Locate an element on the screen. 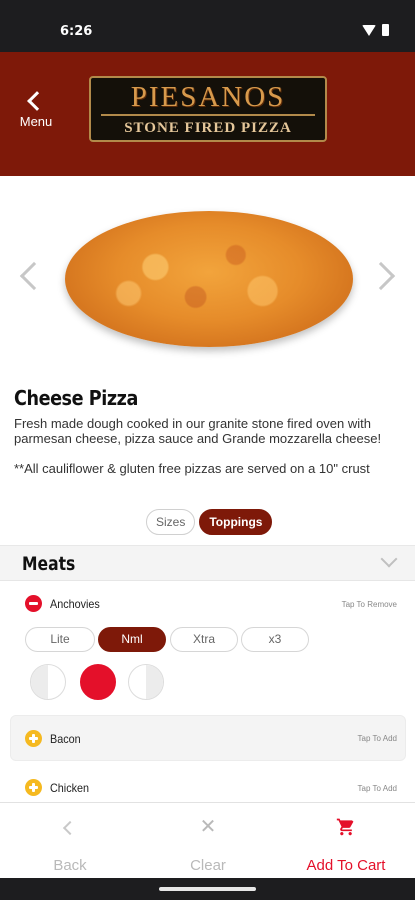  home-indicator is located at coordinates (207, 889).